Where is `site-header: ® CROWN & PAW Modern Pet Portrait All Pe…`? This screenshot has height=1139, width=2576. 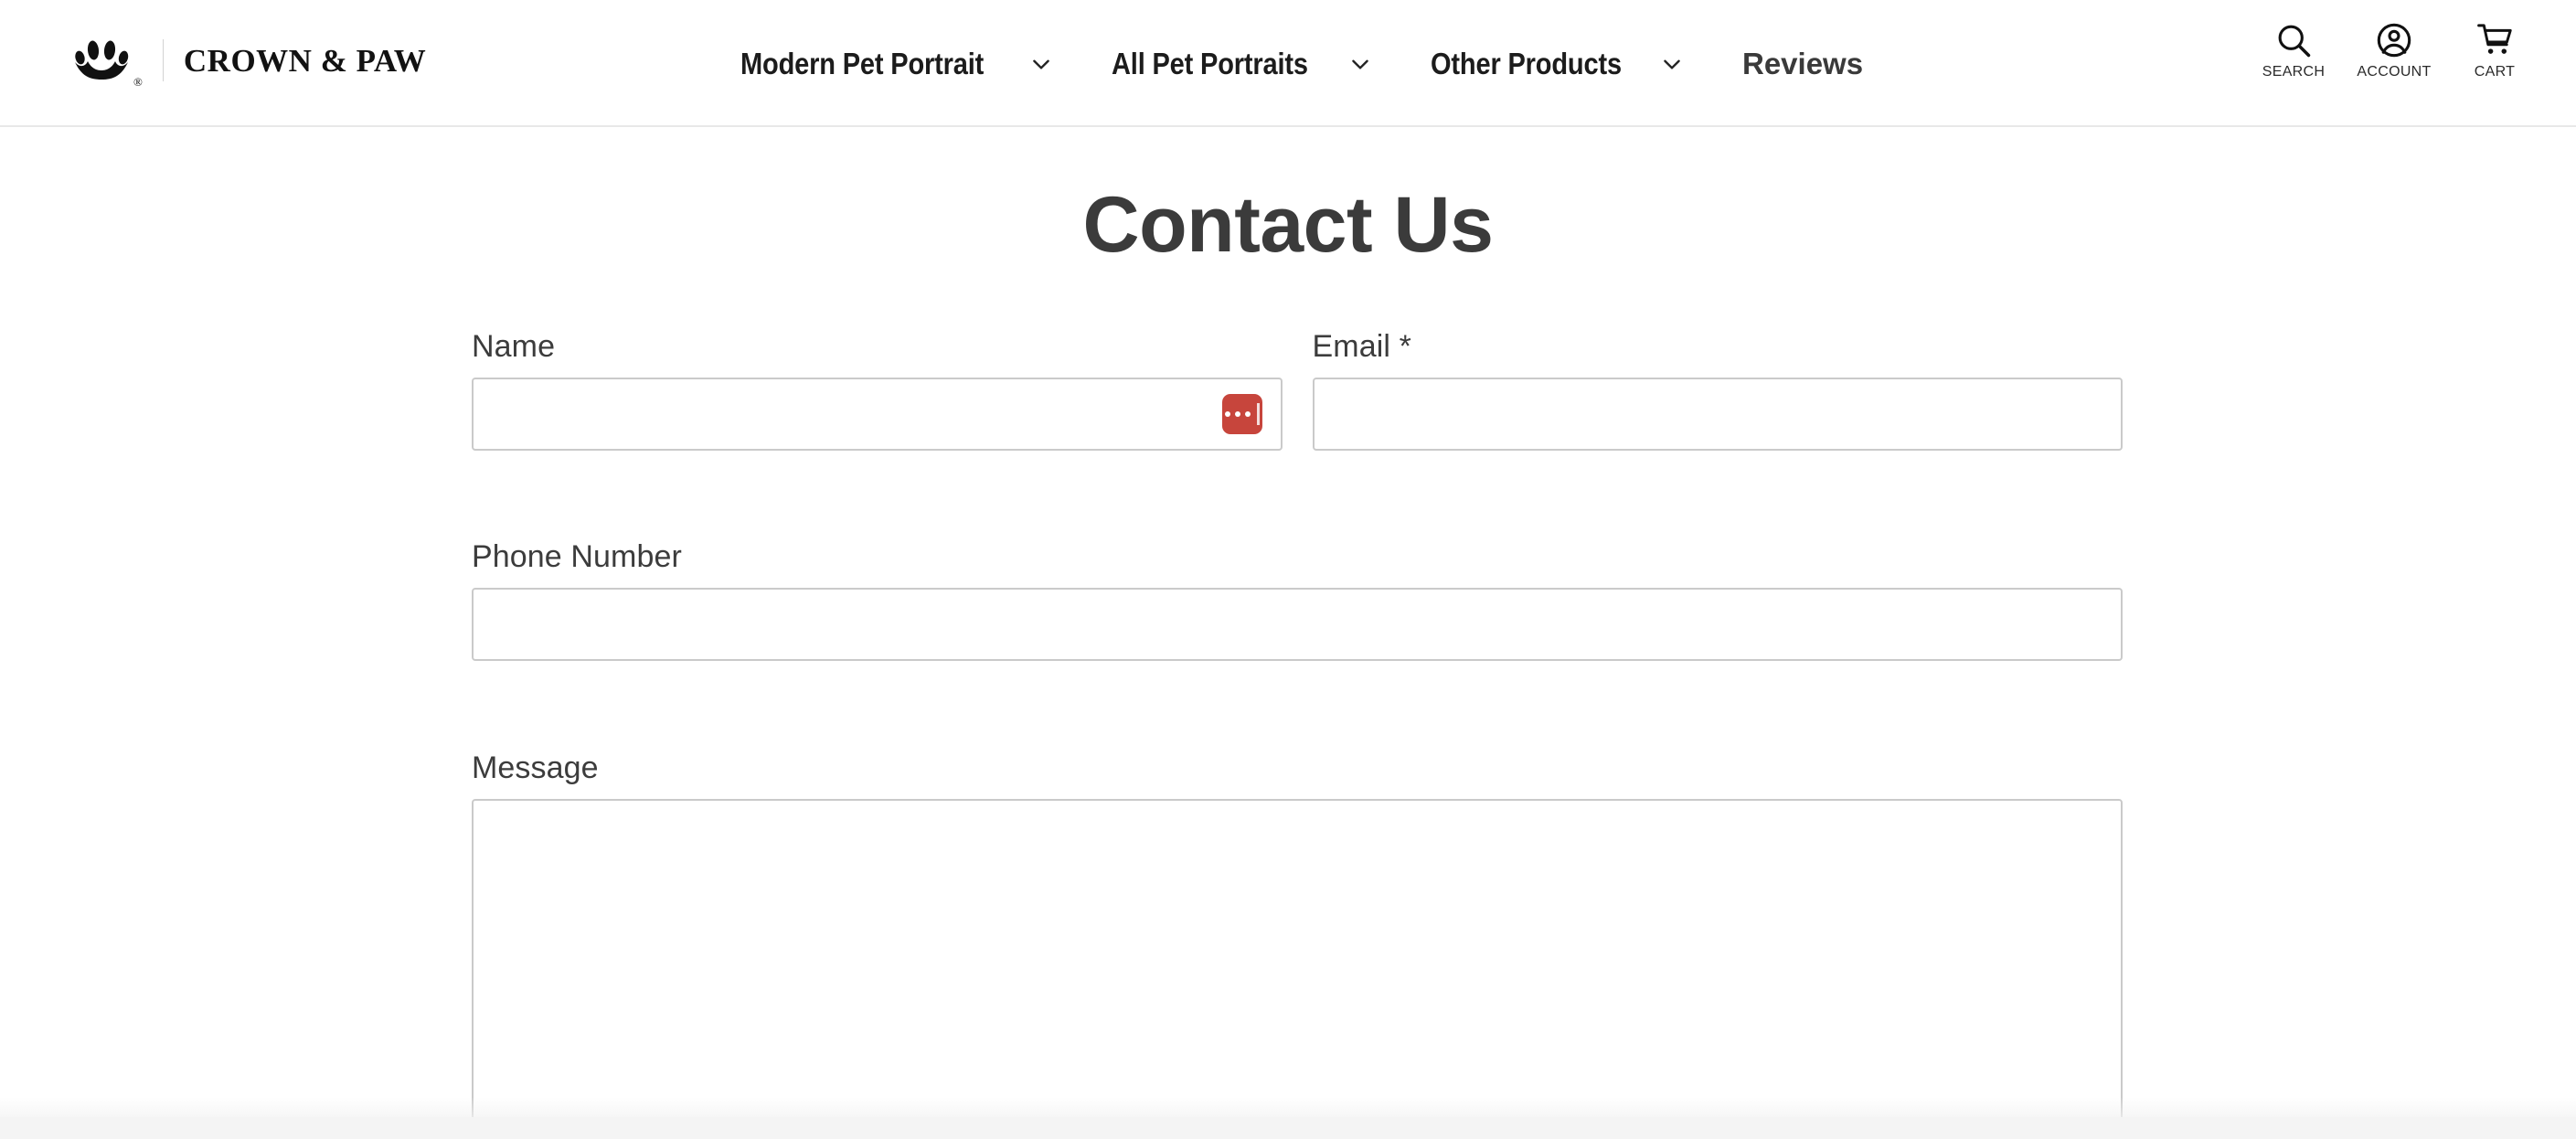
site-header: ® CROWN & PAW Modern Pet Portrait All Pe… is located at coordinates (1288, 63).